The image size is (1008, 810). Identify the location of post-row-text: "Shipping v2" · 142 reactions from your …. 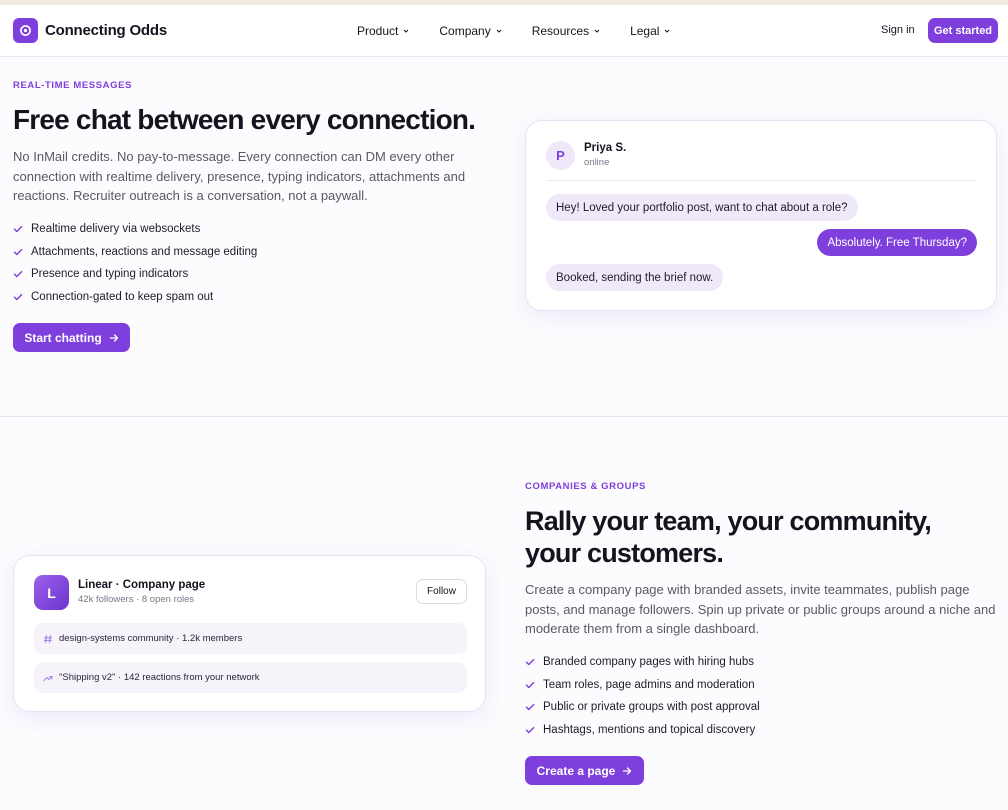
(159, 677).